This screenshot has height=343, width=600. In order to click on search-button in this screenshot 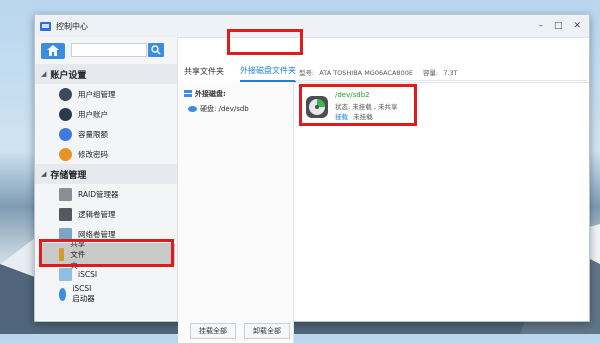, I will do `click(156, 50)`.